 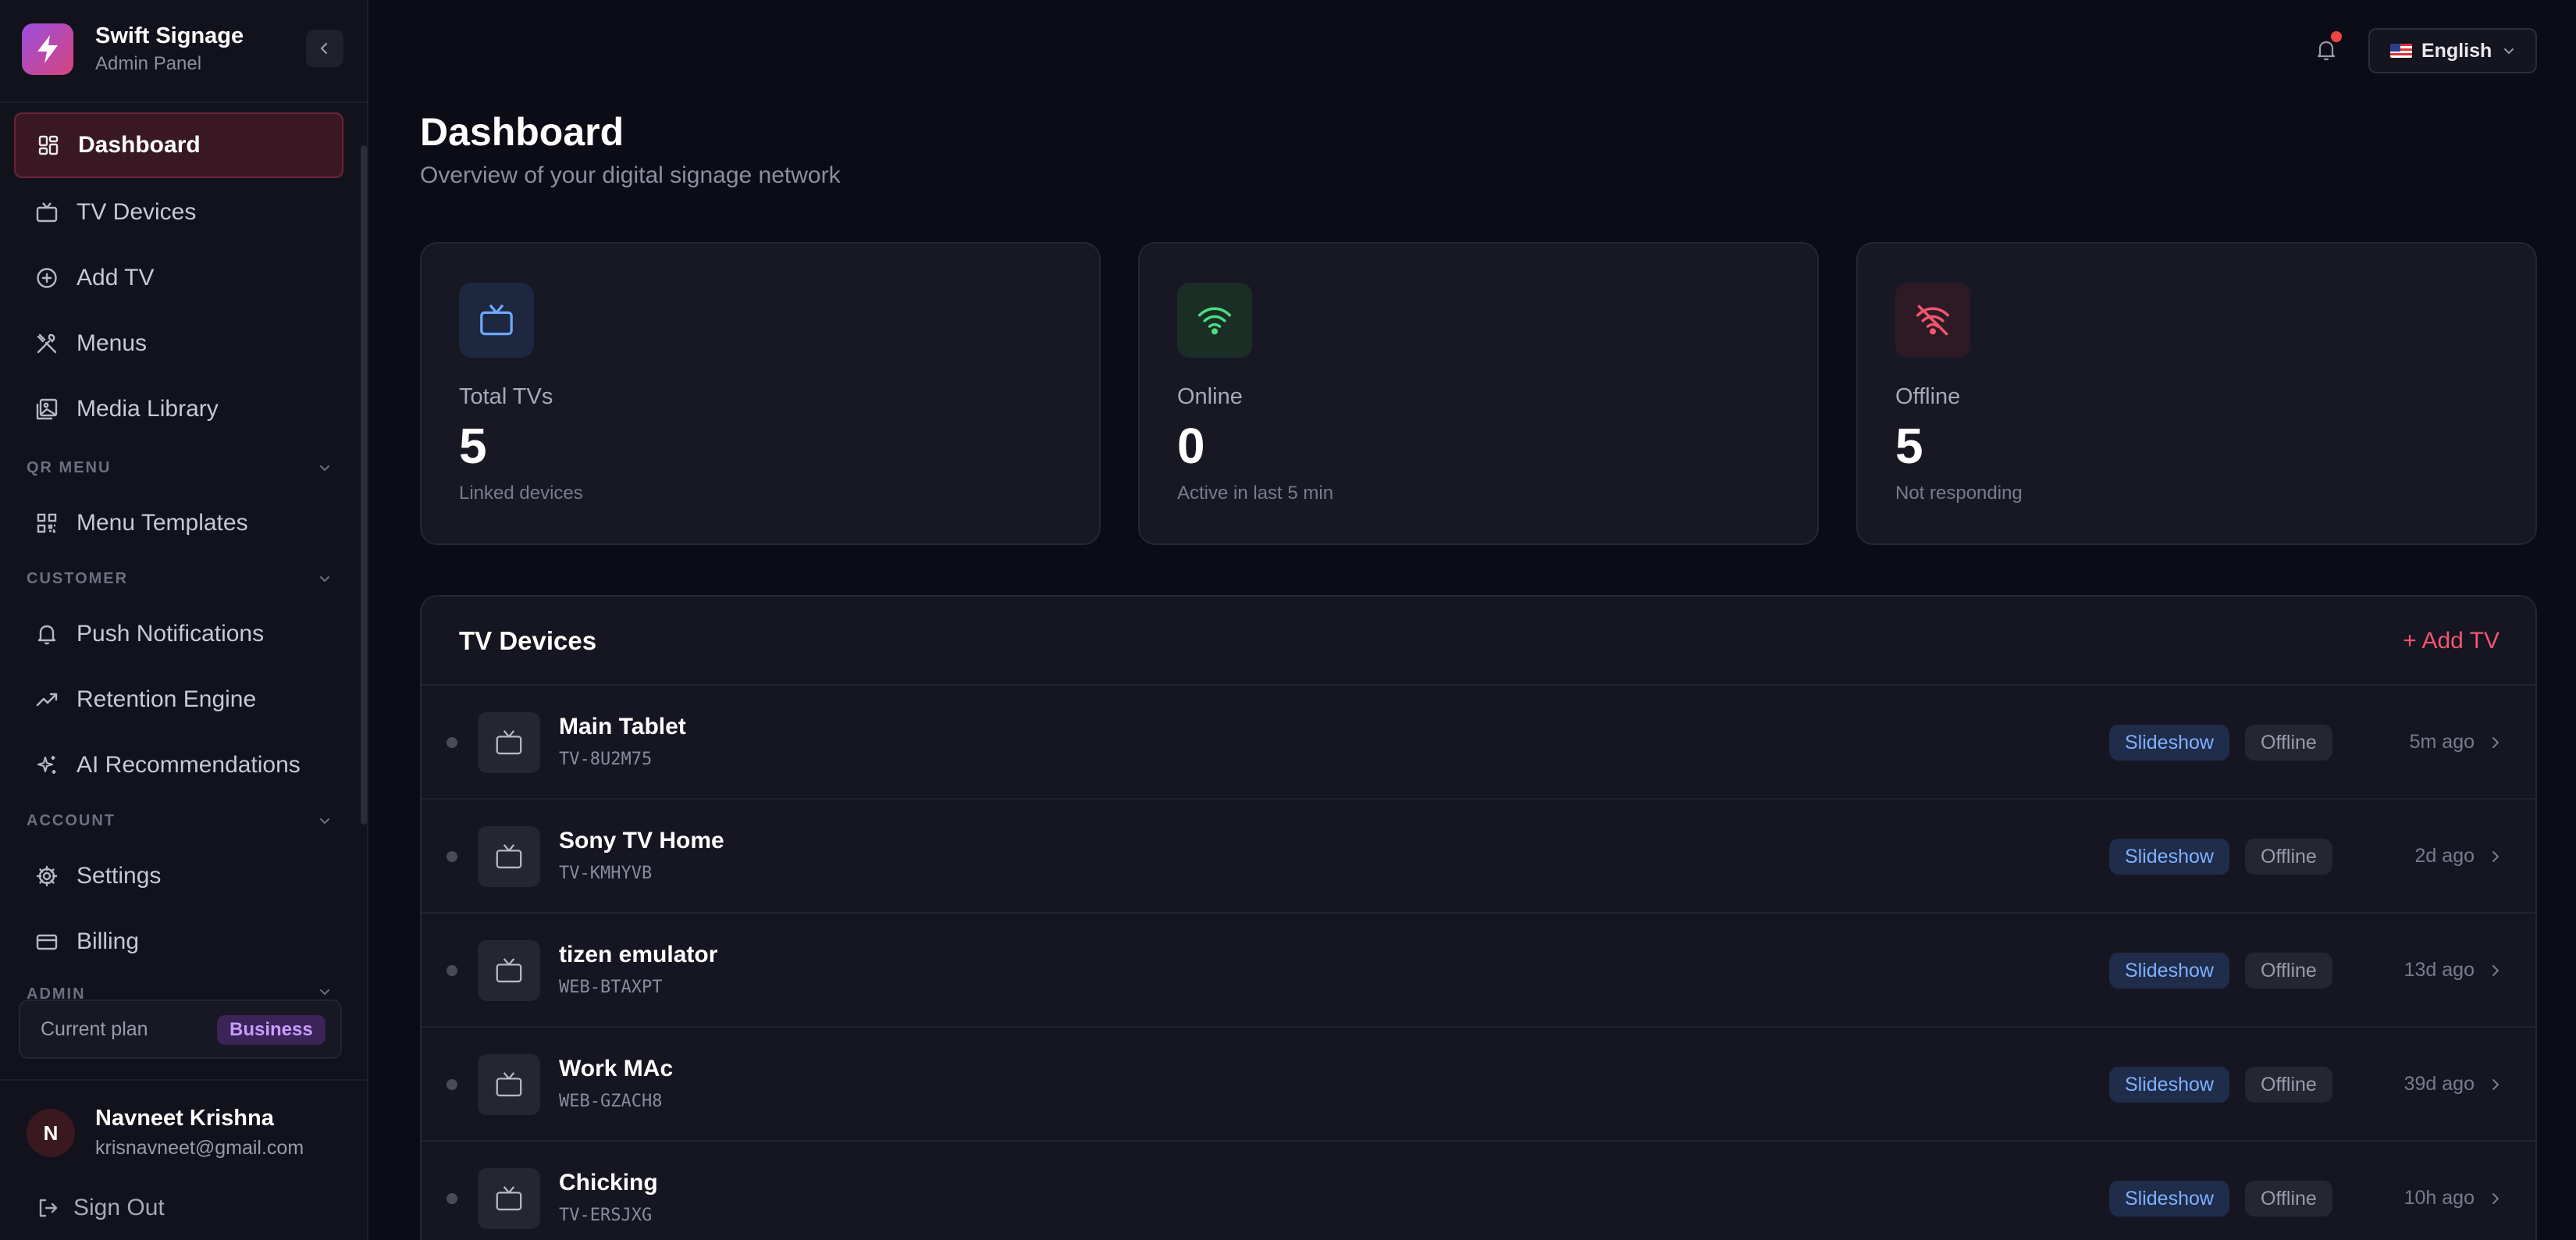 What do you see at coordinates (112, 343) in the screenshot?
I see `sidebar-item-label: Menus` at bounding box center [112, 343].